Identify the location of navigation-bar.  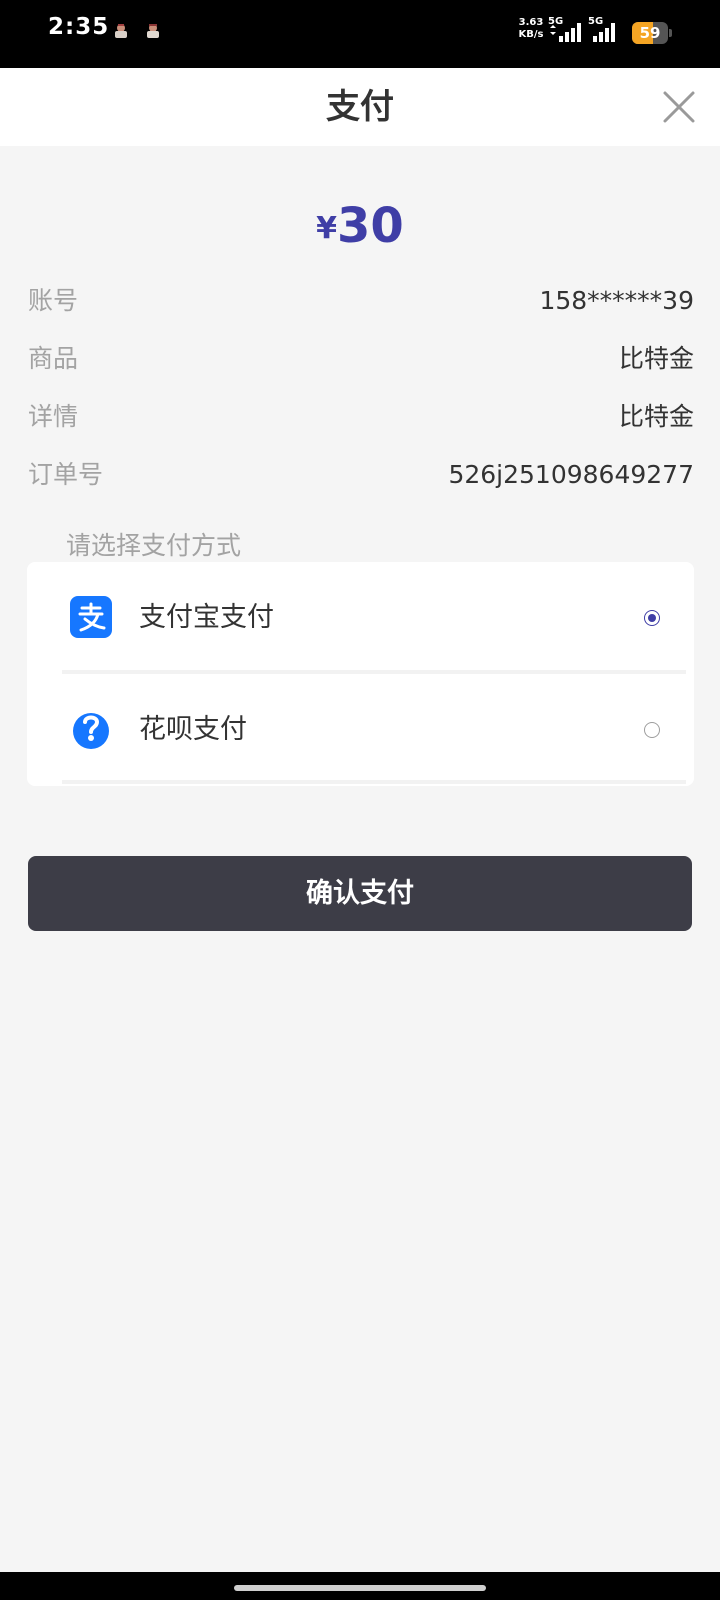
(360, 1586).